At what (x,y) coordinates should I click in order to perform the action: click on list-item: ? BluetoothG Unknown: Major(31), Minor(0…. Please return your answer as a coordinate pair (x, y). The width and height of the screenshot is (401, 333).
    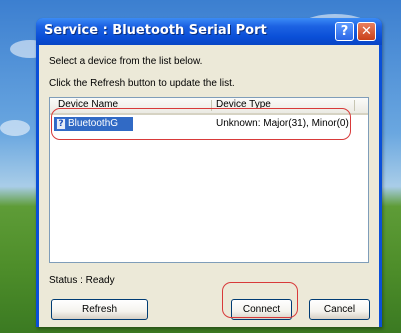
    Looking at the image, I should click on (209, 124).